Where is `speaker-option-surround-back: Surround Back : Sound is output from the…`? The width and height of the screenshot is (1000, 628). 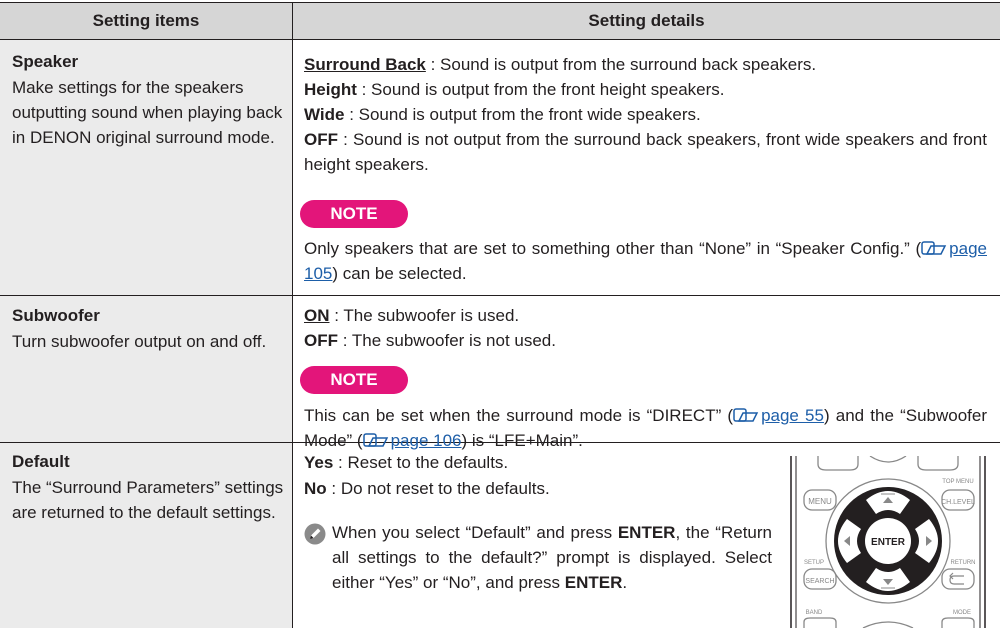 speaker-option-surround-back: Surround Back : Sound is output from the… is located at coordinates (560, 64).